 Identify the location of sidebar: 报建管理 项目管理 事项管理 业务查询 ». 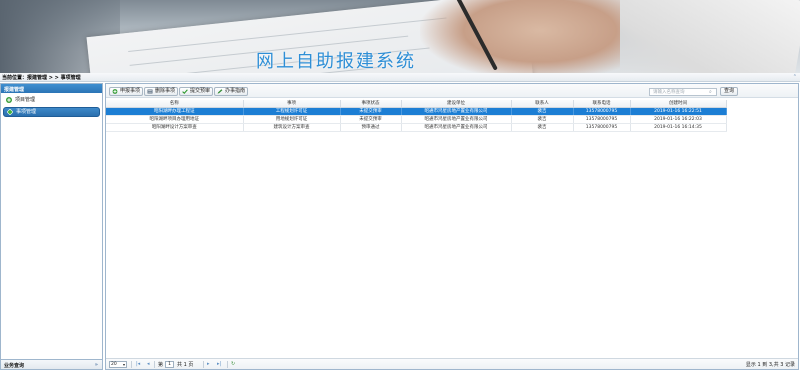
(51, 226).